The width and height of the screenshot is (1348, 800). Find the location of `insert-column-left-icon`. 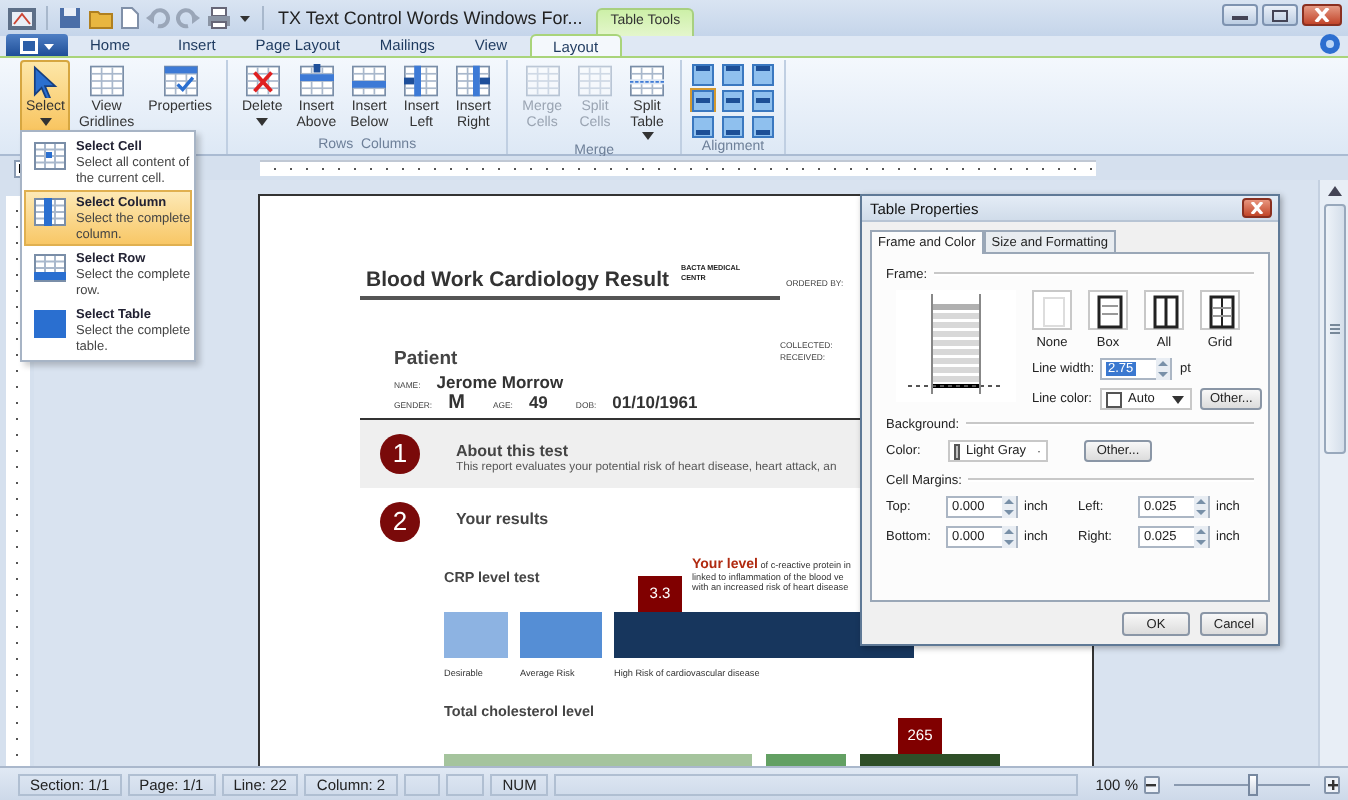

insert-column-left-icon is located at coordinates (421, 81).